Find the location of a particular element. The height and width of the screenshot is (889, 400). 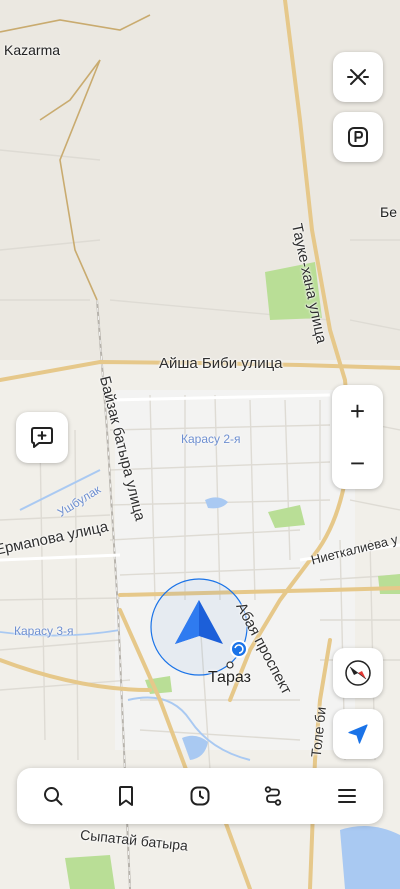

add-comment-icon is located at coordinates (42, 437).